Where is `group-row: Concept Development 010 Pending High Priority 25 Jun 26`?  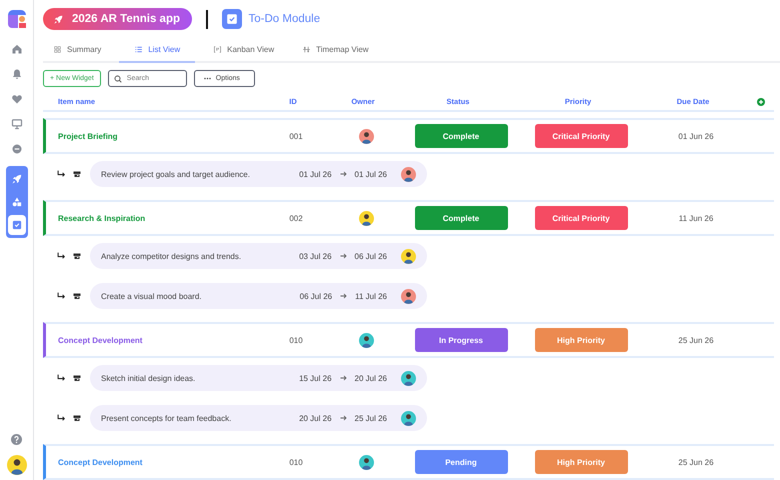 group-row: Concept Development 010 Pending High Priority 25 Jun 26 is located at coordinates (408, 462).